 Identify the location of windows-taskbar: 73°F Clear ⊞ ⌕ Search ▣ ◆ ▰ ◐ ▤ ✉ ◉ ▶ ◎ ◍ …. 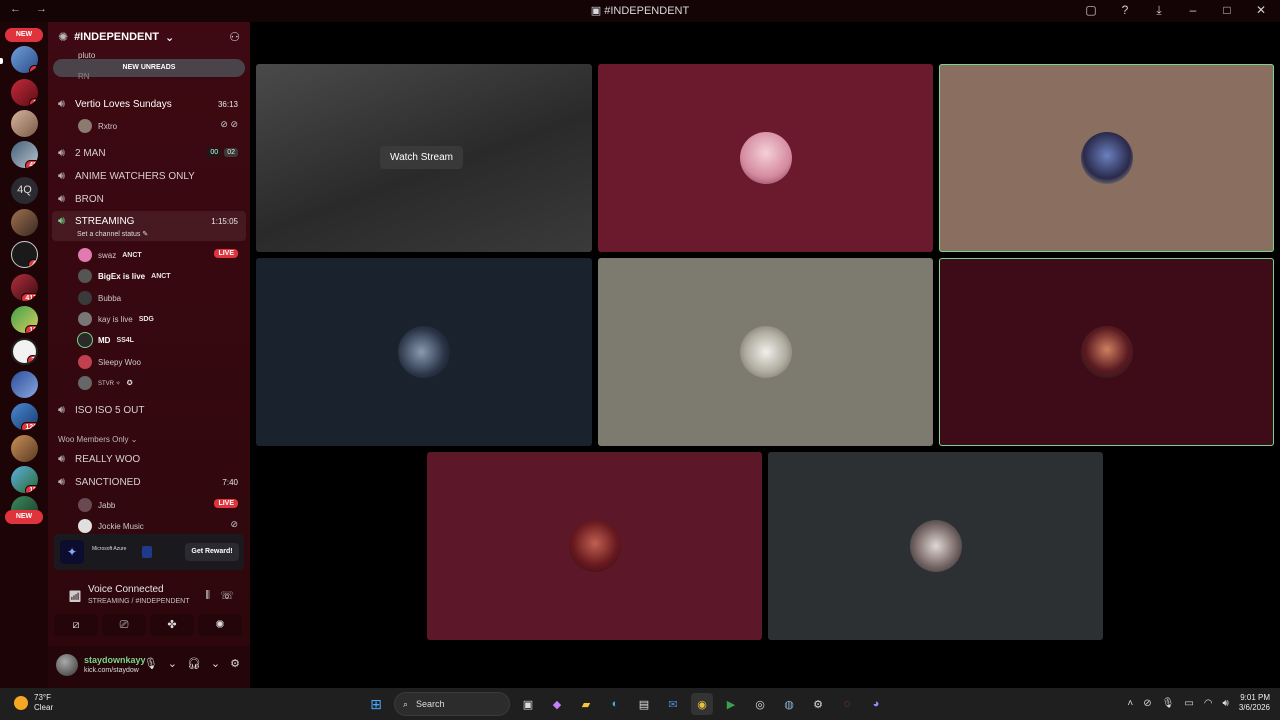
(640, 704).